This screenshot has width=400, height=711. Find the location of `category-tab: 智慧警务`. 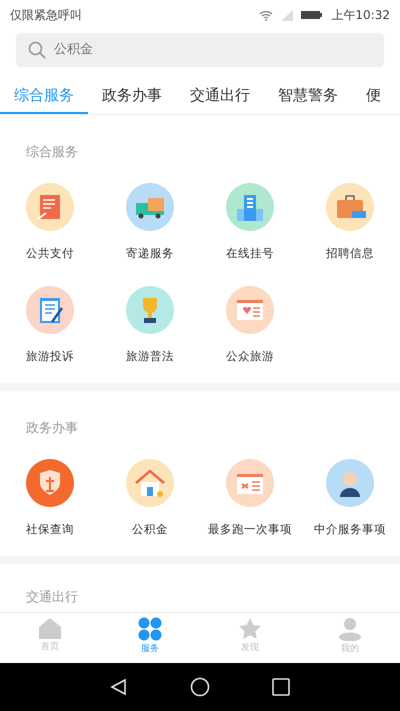

category-tab: 智慧警务 is located at coordinates (308, 96).